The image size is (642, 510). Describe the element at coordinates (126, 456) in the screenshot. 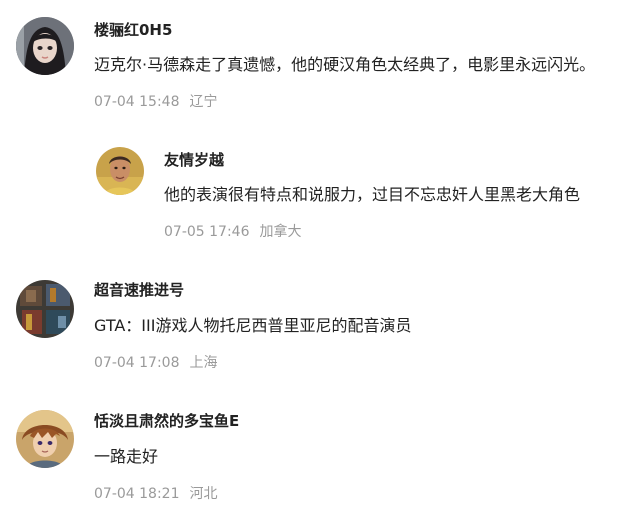

I see `comment-text: 一路走好` at that location.